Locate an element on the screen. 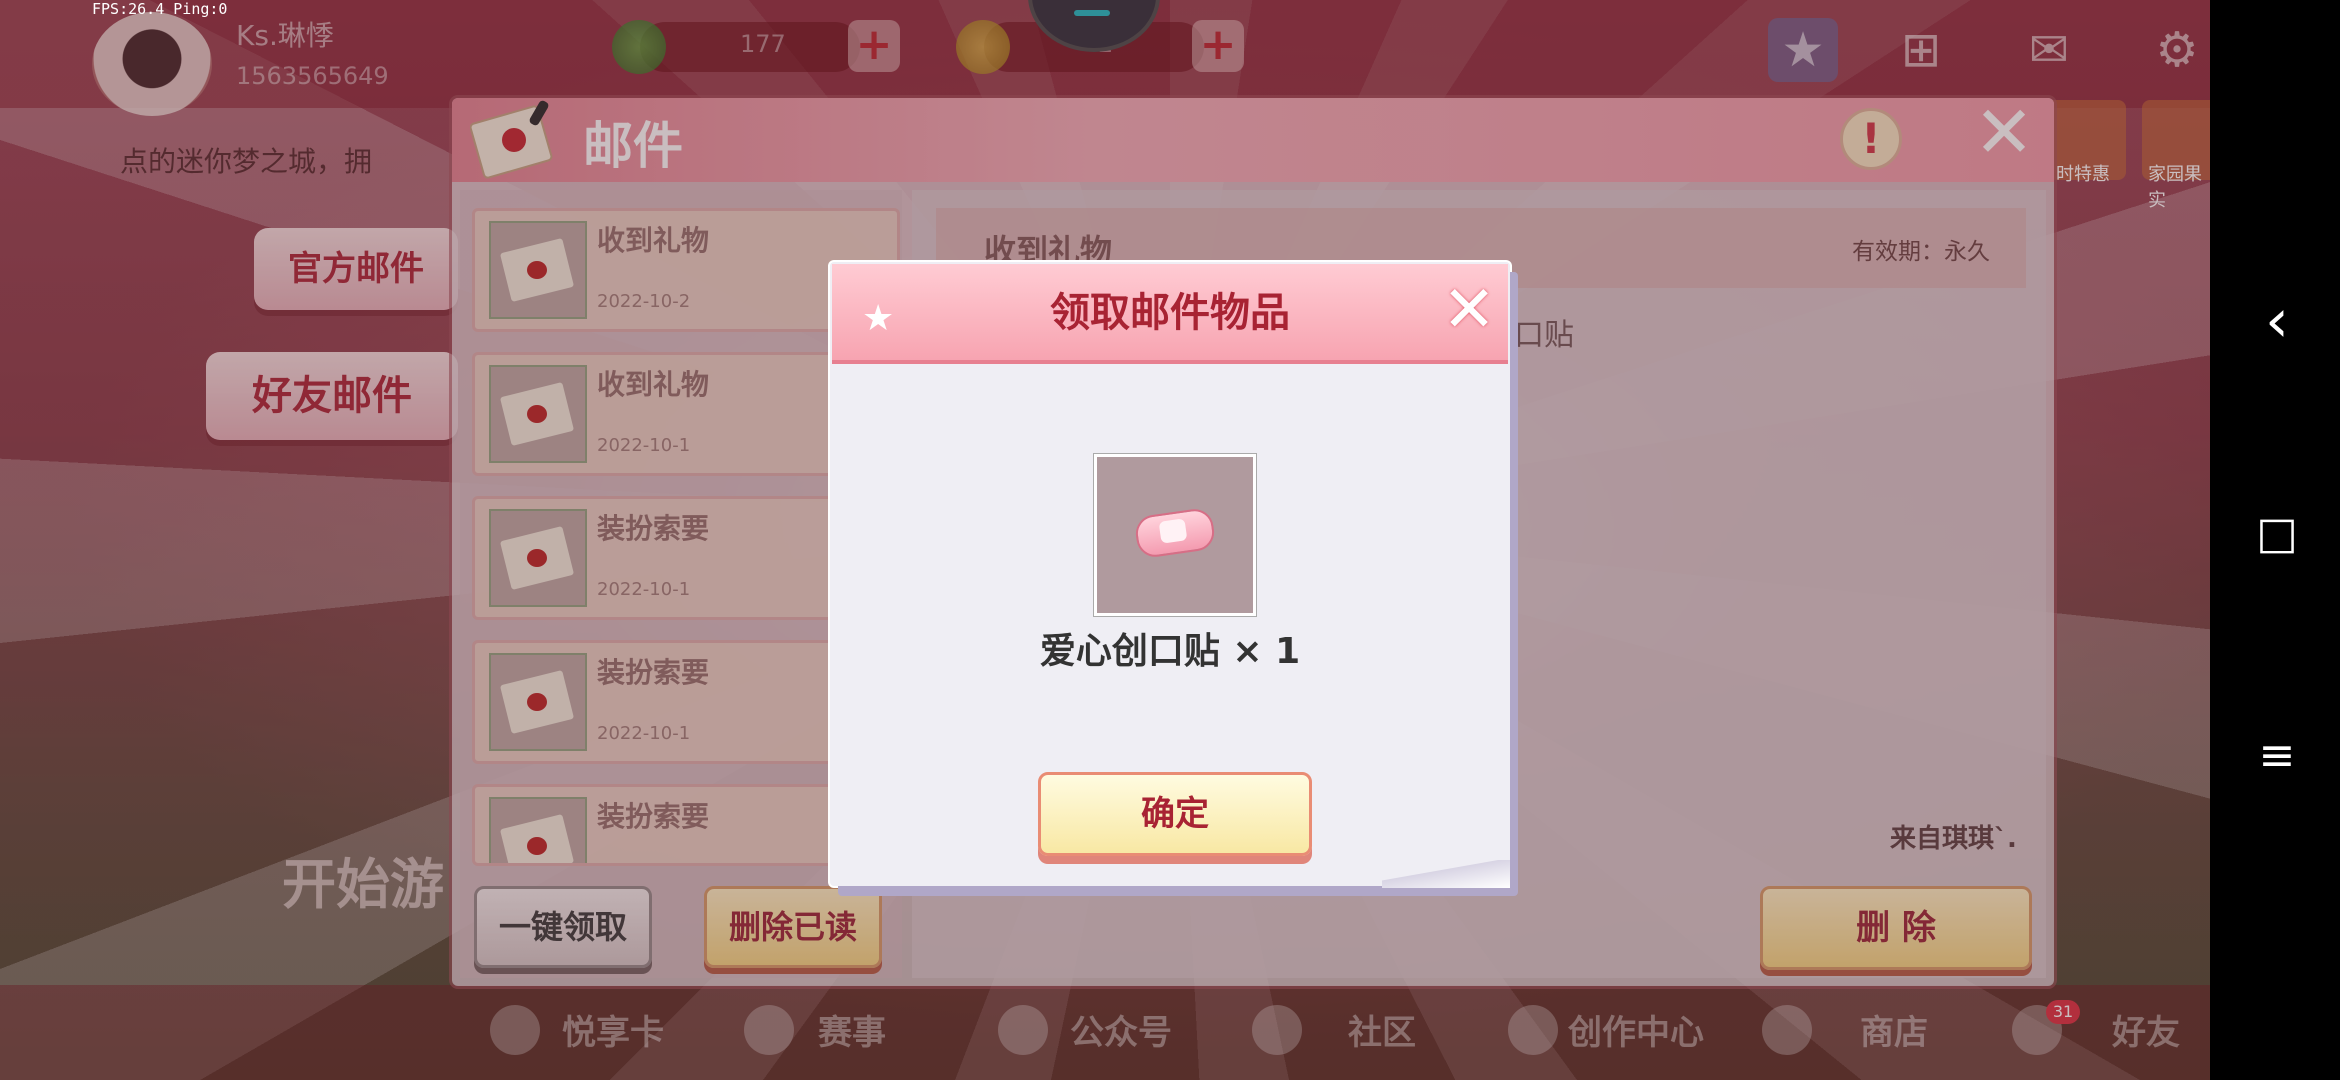 Image resolution: width=2340 pixels, height=1080 pixels. page-curl-decoration is located at coordinates (1446, 874).